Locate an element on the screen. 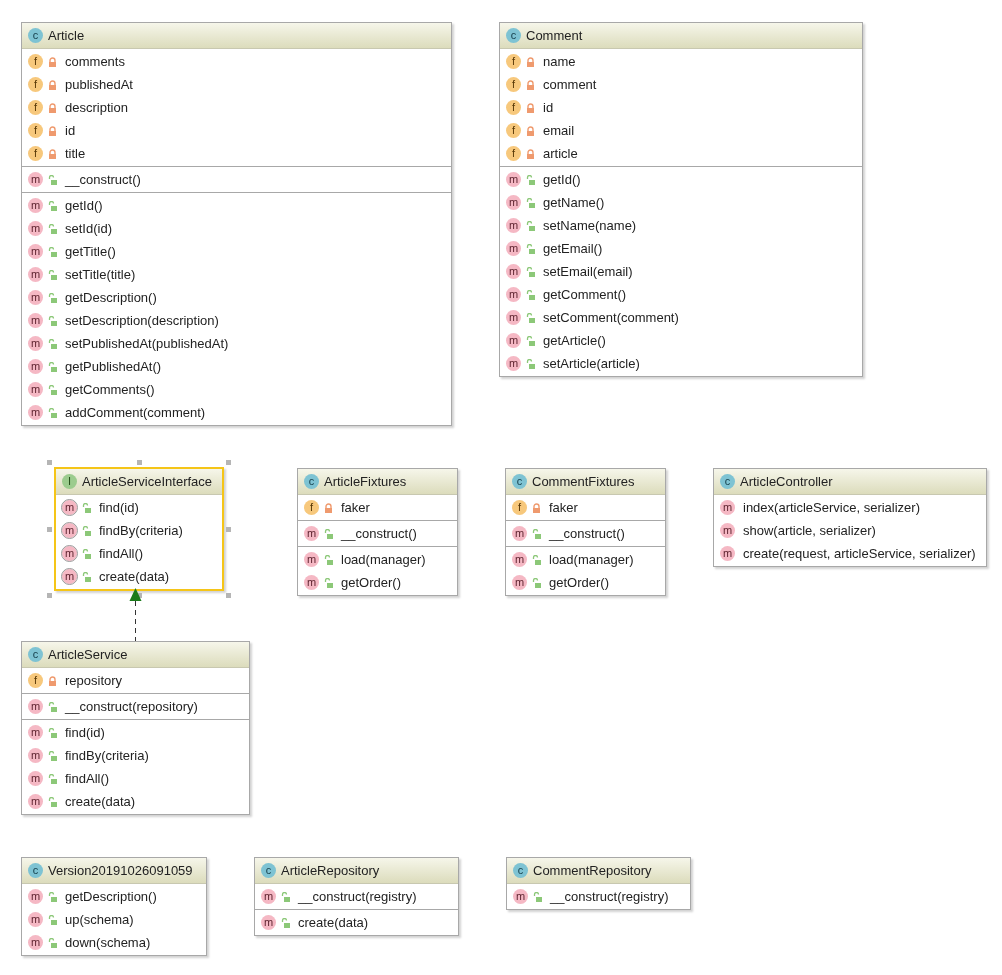 The image size is (1002, 975). field-name: publishedAt is located at coordinates (99, 84).